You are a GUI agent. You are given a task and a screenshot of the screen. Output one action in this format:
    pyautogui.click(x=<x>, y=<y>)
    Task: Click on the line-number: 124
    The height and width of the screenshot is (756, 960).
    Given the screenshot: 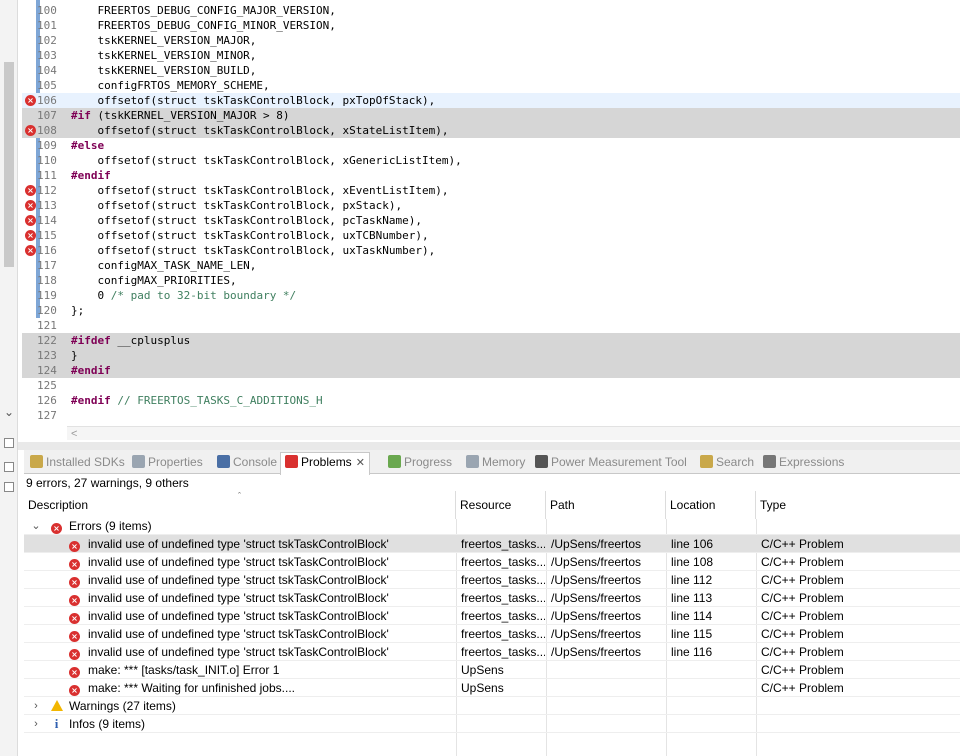 What is the action you would take?
    pyautogui.click(x=47, y=370)
    